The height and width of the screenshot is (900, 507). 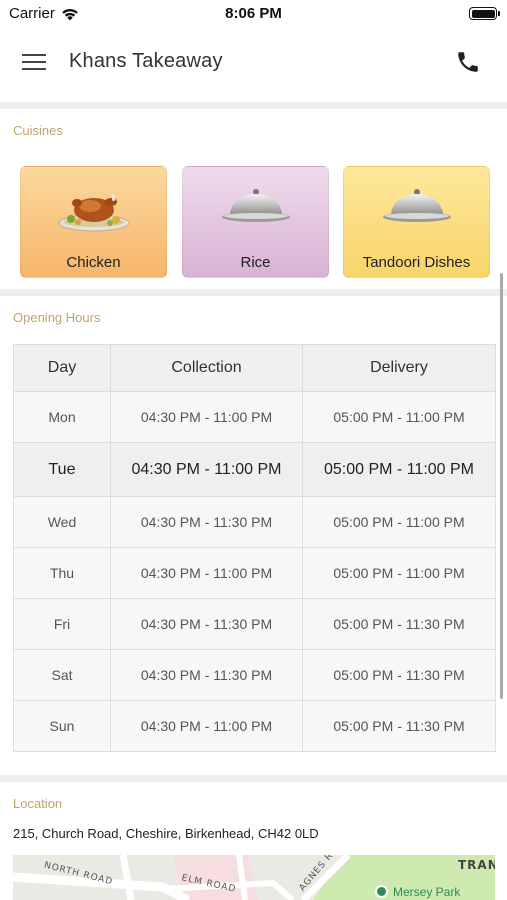 What do you see at coordinates (468, 62) in the screenshot?
I see `phone-icon` at bounding box center [468, 62].